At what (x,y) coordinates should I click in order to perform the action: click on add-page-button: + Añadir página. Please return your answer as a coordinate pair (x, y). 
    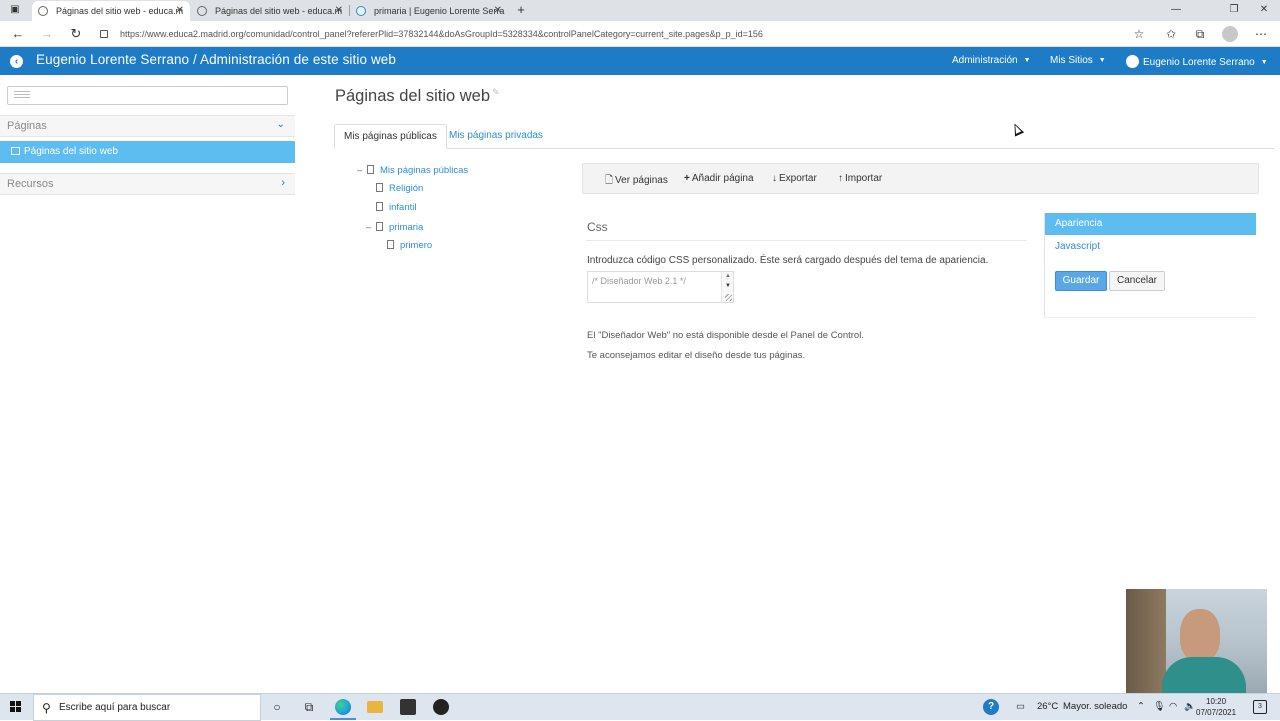
    Looking at the image, I should click on (719, 178).